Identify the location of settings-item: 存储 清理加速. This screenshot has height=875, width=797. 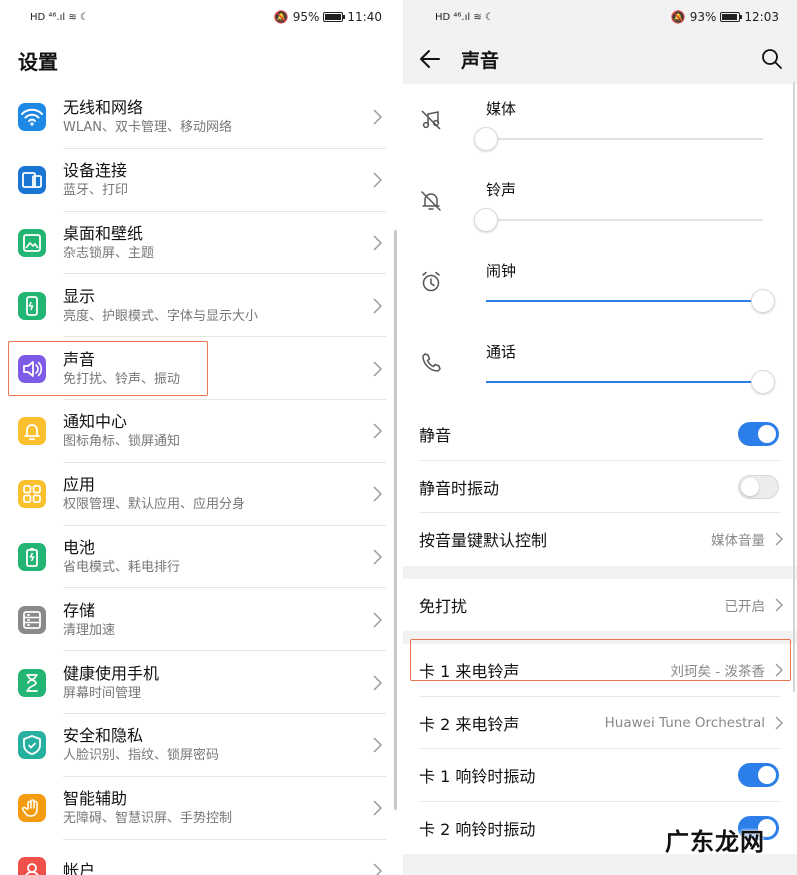
(200, 620).